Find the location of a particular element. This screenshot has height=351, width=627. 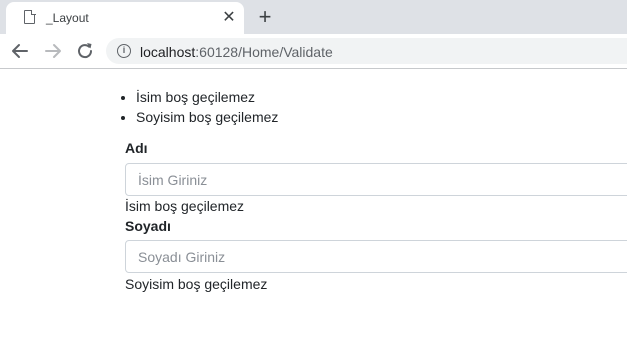

forward-button is located at coordinates (53, 51).